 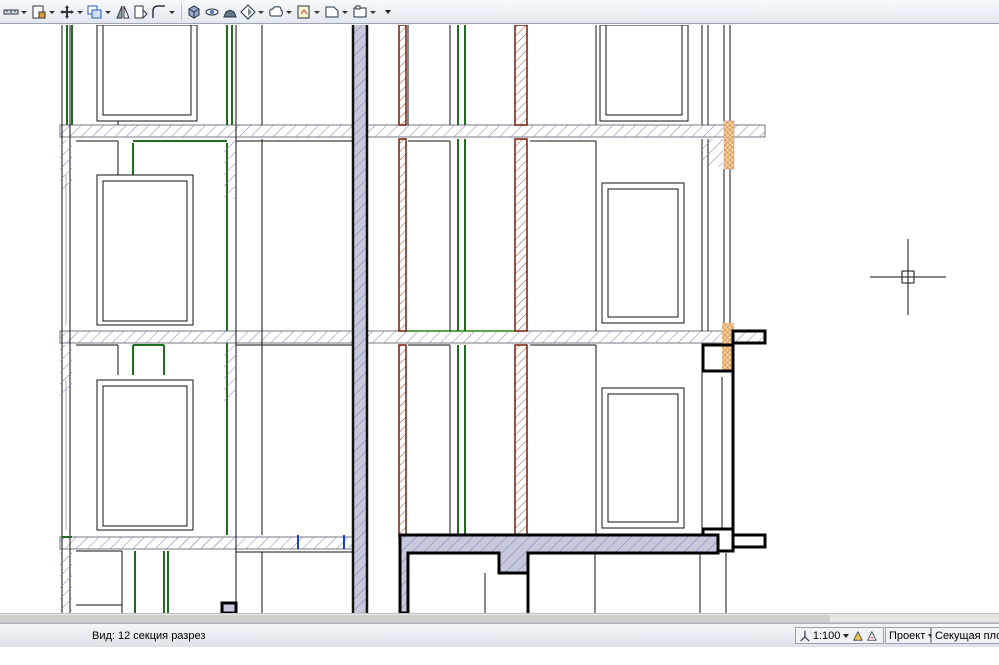 What do you see at coordinates (846, 635) in the screenshot?
I see `scale-dropdown-icon` at bounding box center [846, 635].